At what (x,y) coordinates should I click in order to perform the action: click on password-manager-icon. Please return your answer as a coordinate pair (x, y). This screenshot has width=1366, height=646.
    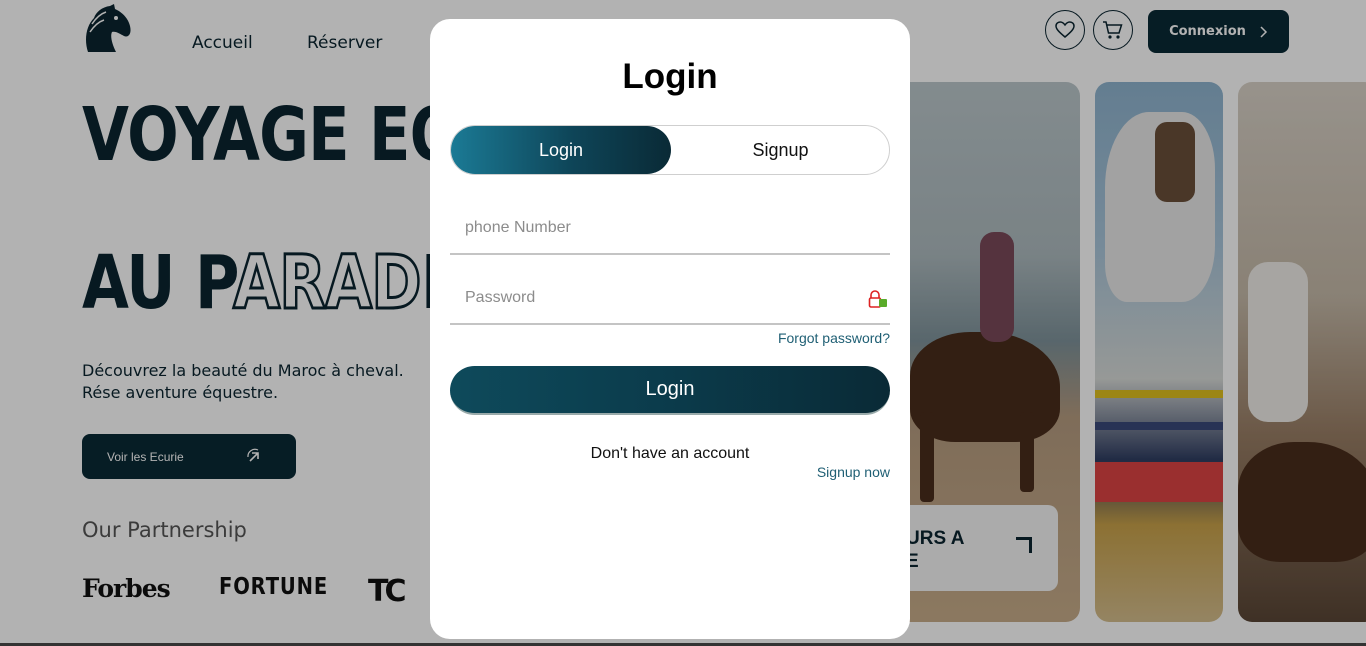
    Looking at the image, I should click on (878, 299).